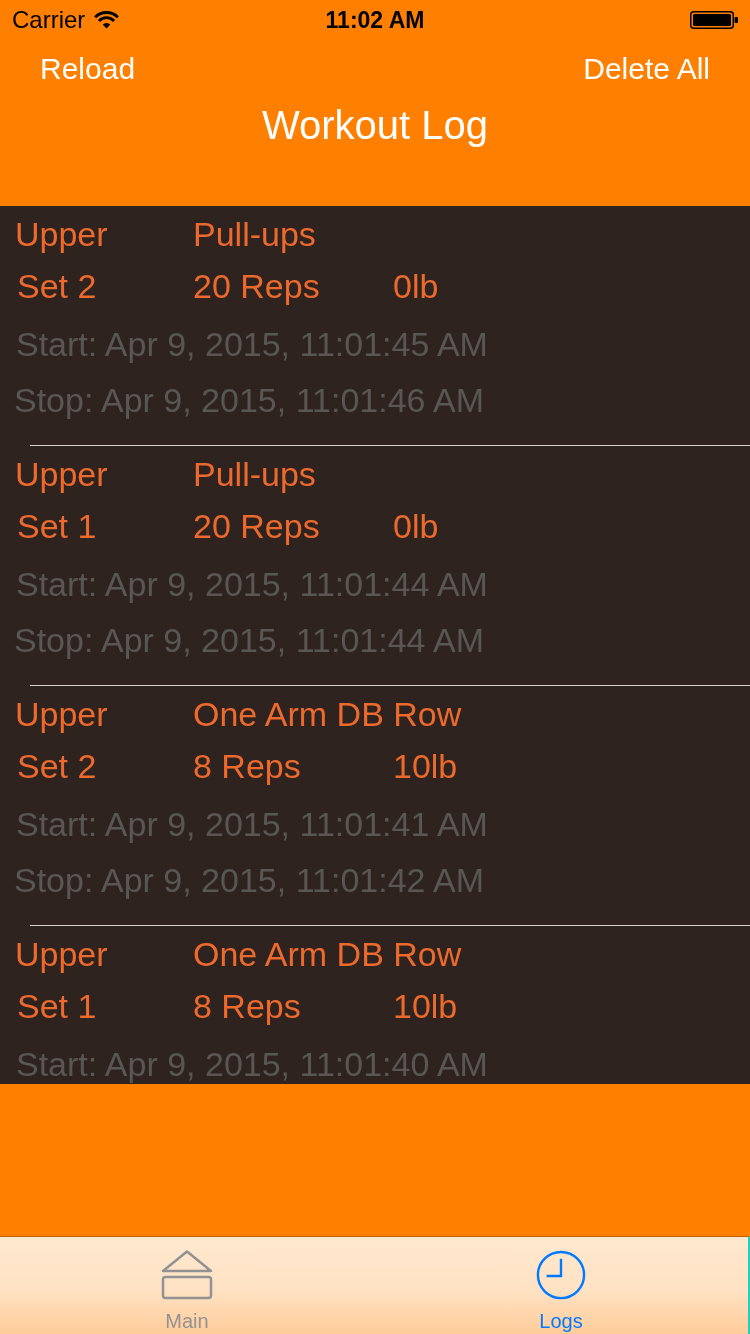 The width and height of the screenshot is (750, 1334). I want to click on tab-item: Logs, so click(561, 1285).